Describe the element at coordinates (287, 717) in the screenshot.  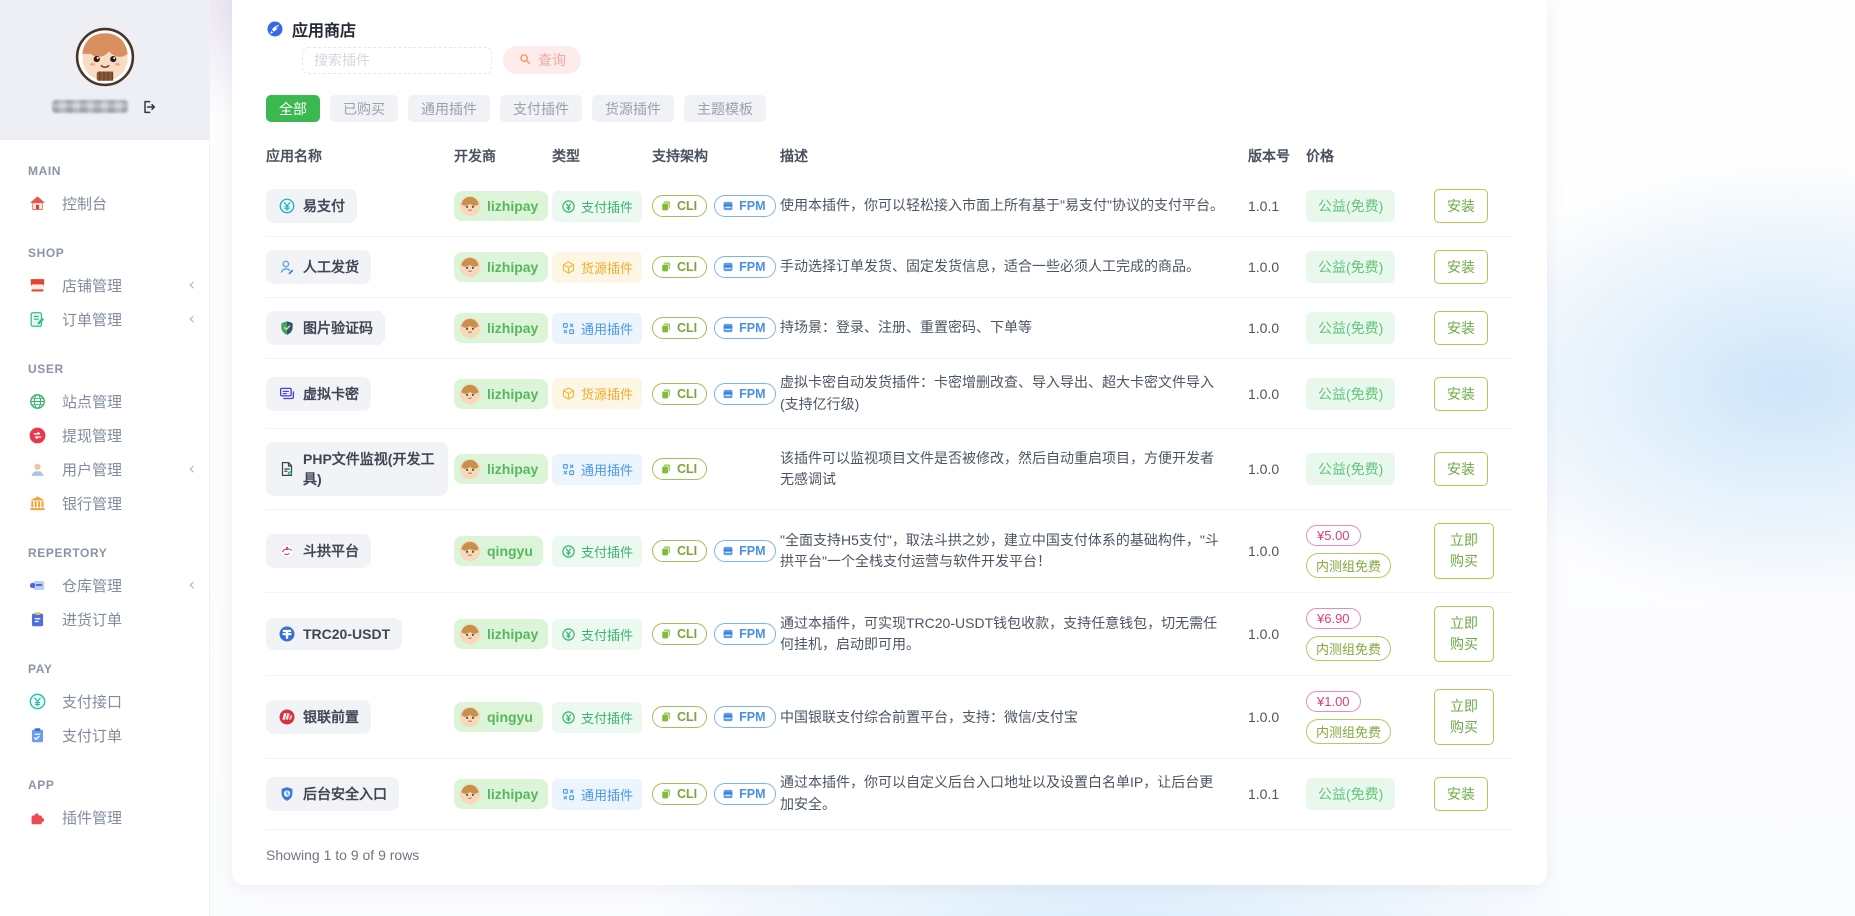
I see `unionpay-icon` at that location.